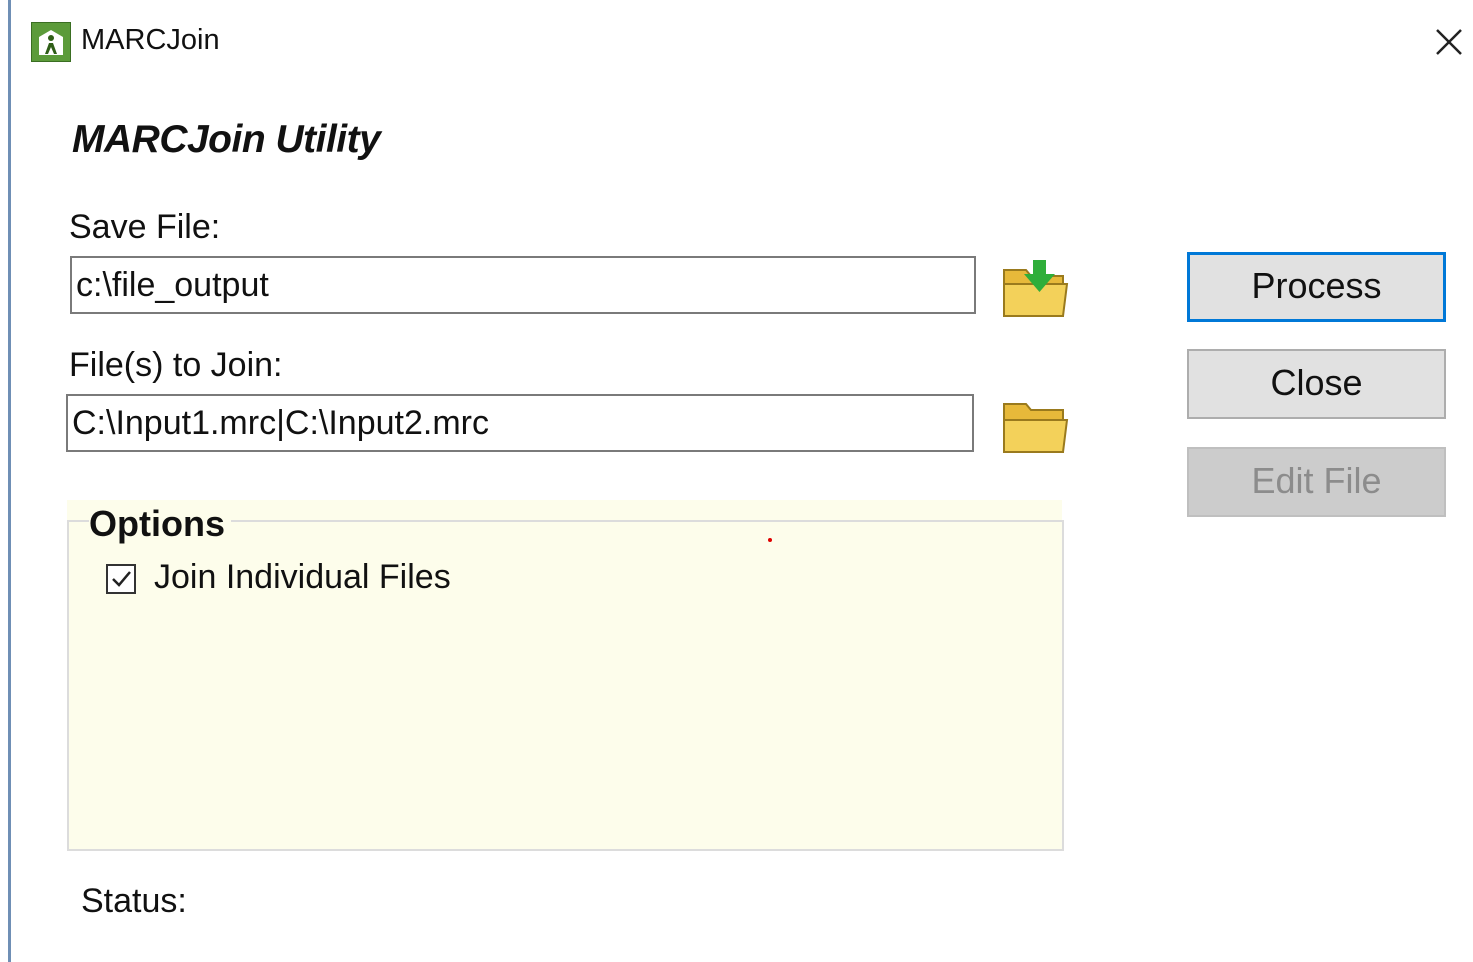 The height and width of the screenshot is (962, 1473). Describe the element at coordinates (1036, 428) in the screenshot. I see `folder-open-icon` at that location.